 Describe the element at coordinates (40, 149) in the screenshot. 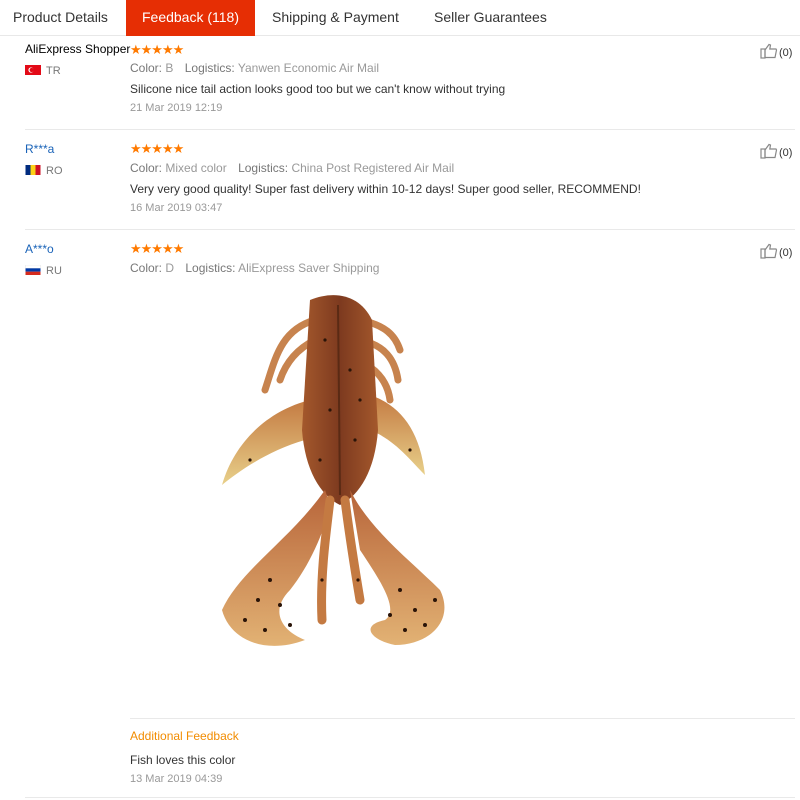

I see `reviewer-name: R***a` at that location.